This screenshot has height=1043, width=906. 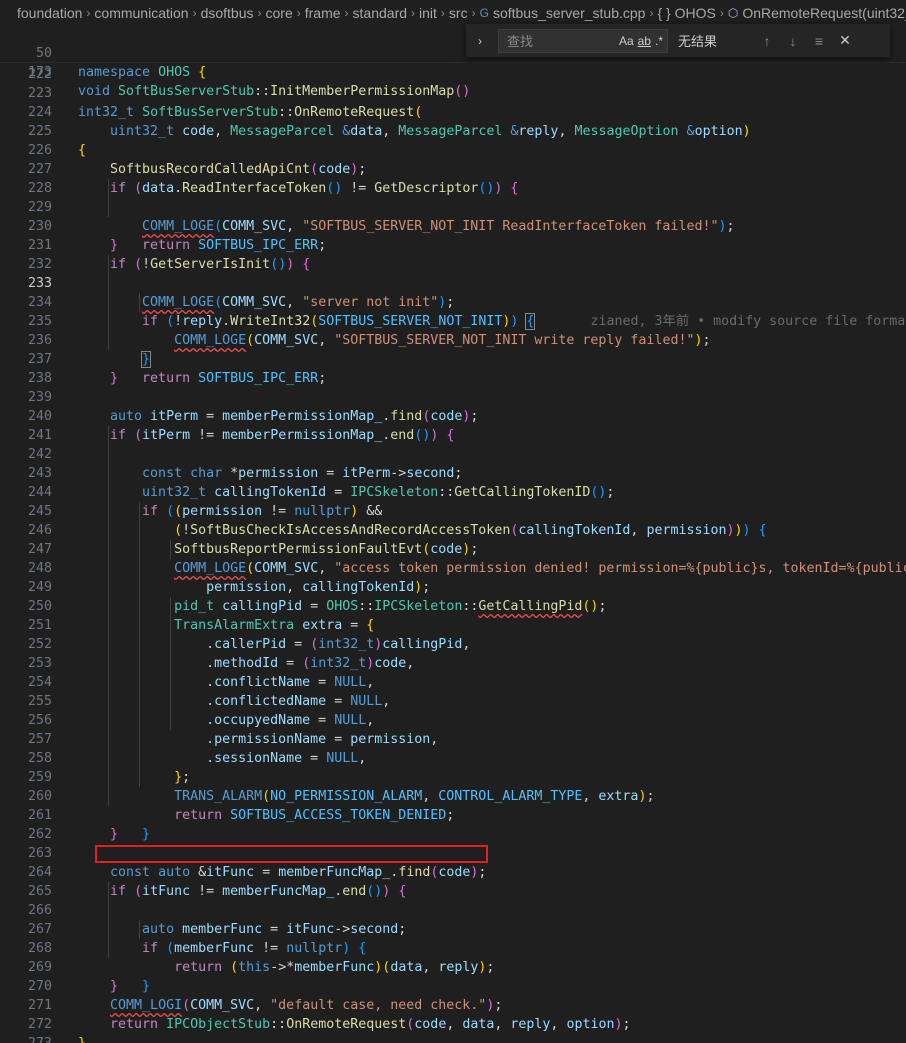 I want to click on code-row: 247 permission, callingTokenId);, so click(x=453, y=567).